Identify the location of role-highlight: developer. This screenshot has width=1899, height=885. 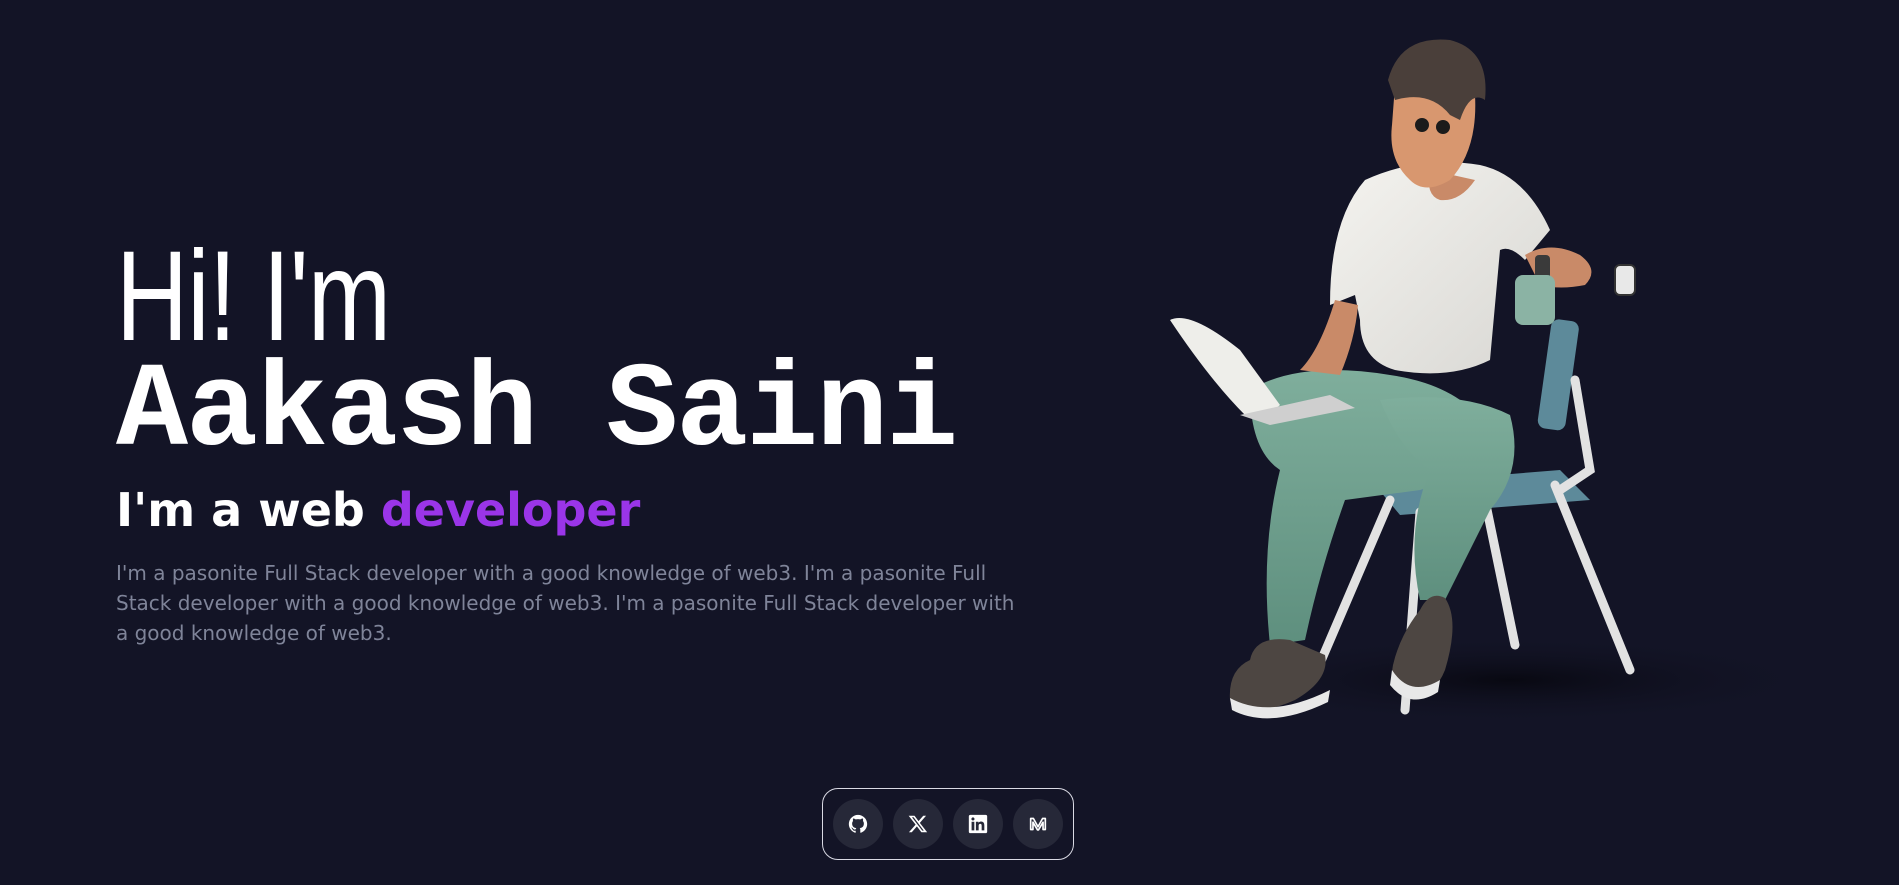
(510, 510).